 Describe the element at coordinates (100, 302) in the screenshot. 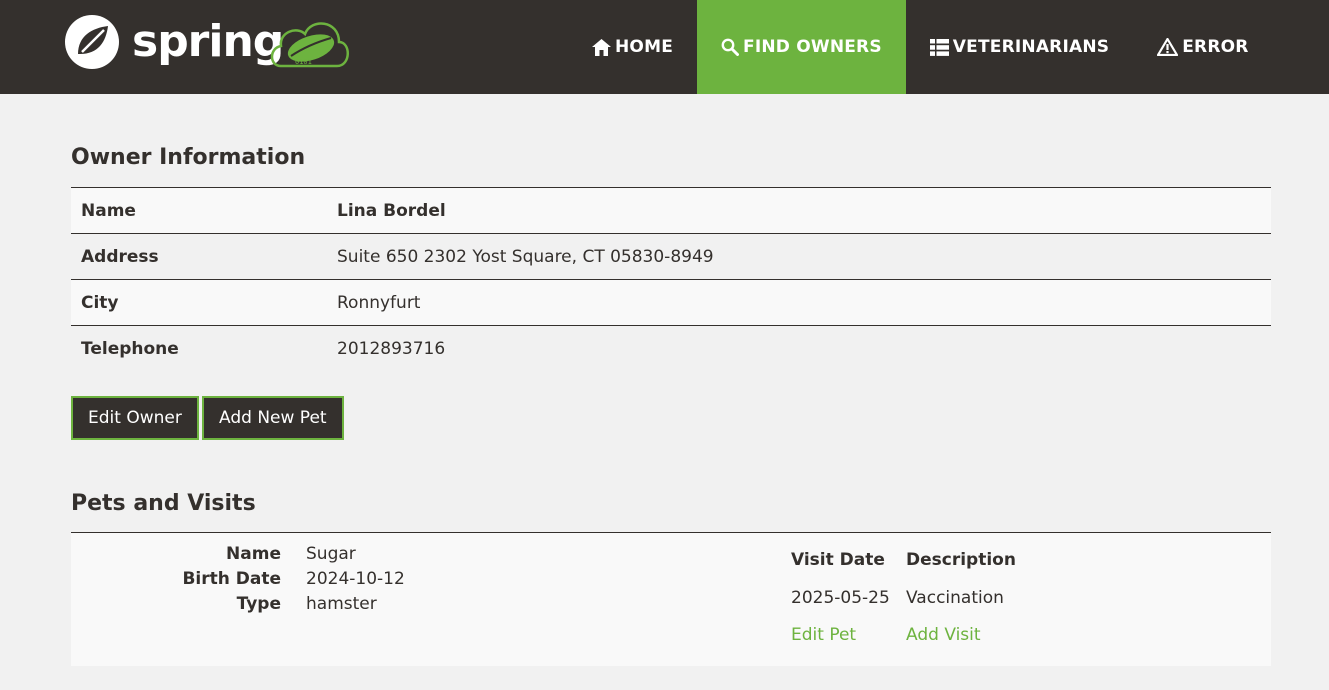

I see `owner-city-label: City` at that location.